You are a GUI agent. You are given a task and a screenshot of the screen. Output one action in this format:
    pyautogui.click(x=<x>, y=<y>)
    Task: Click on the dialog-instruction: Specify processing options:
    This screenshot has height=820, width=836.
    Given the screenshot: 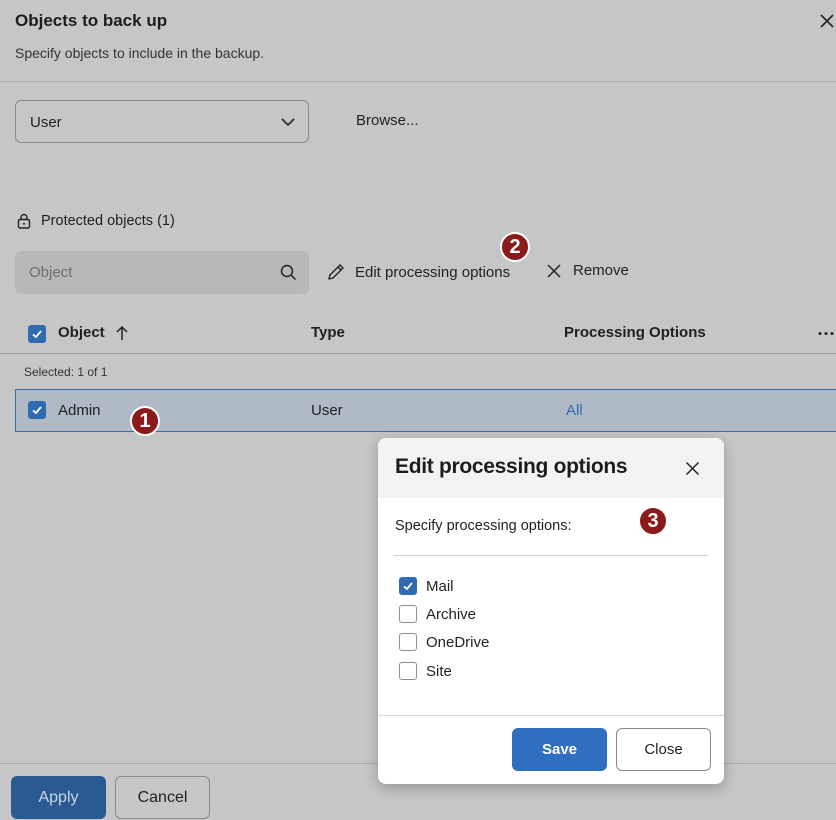 What is the action you would take?
    pyautogui.click(x=483, y=526)
    